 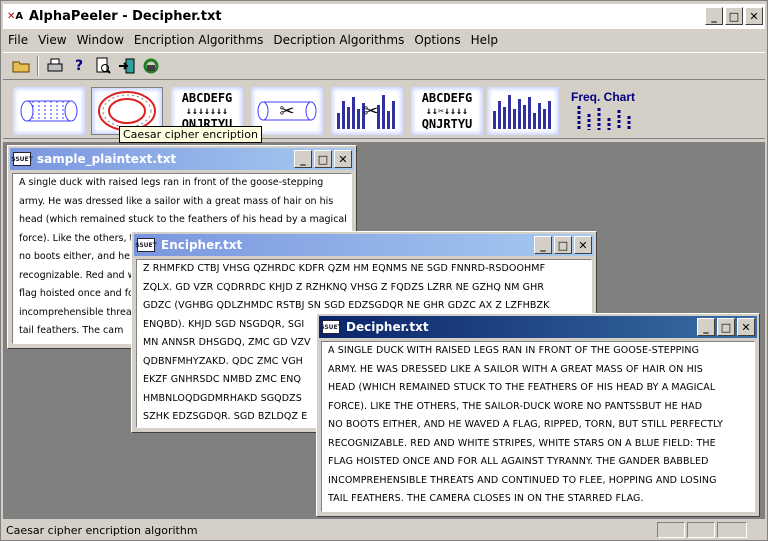 I want to click on help-icon: ?, so click(x=79, y=66).